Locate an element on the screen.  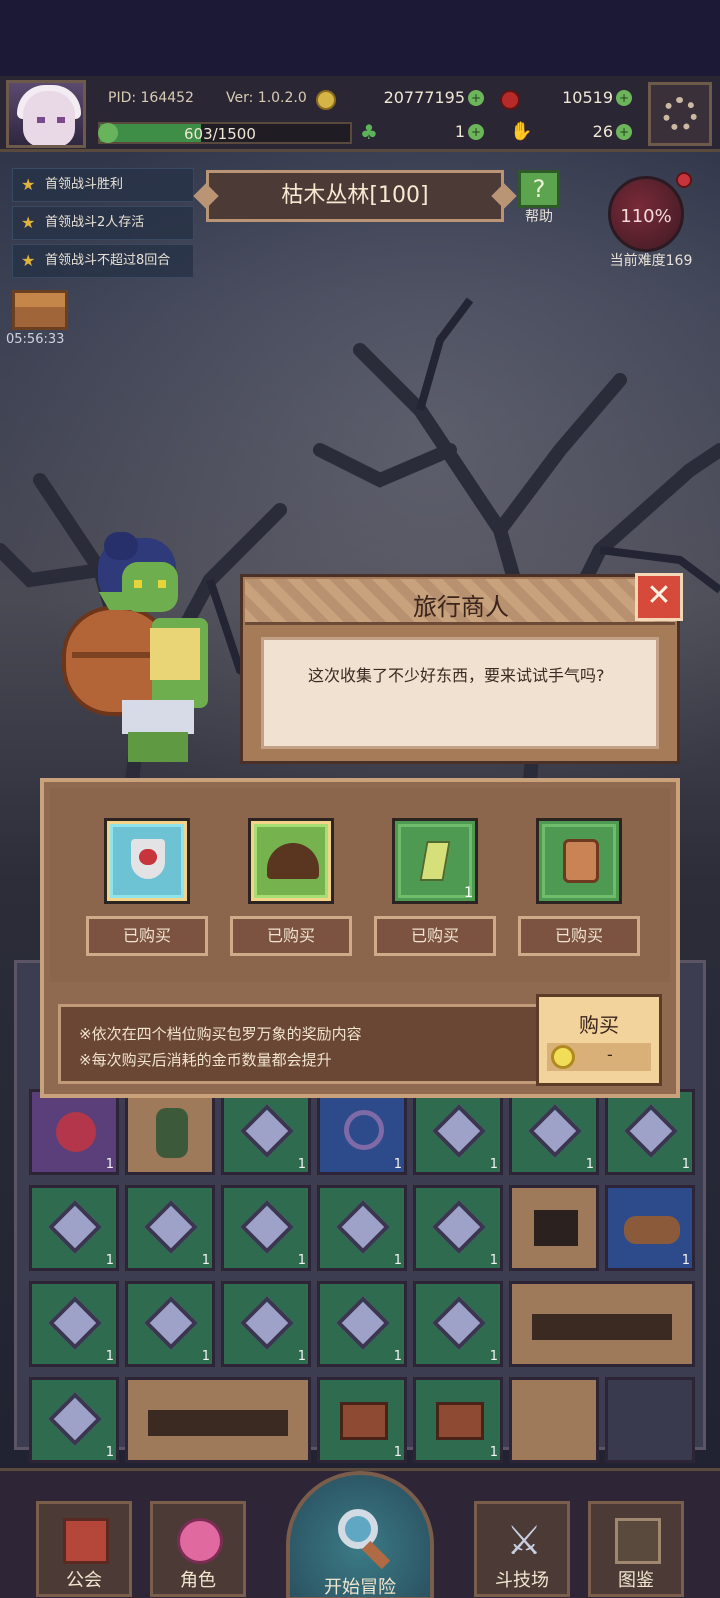
fallen-log-icon is located at coordinates (218, 1423).